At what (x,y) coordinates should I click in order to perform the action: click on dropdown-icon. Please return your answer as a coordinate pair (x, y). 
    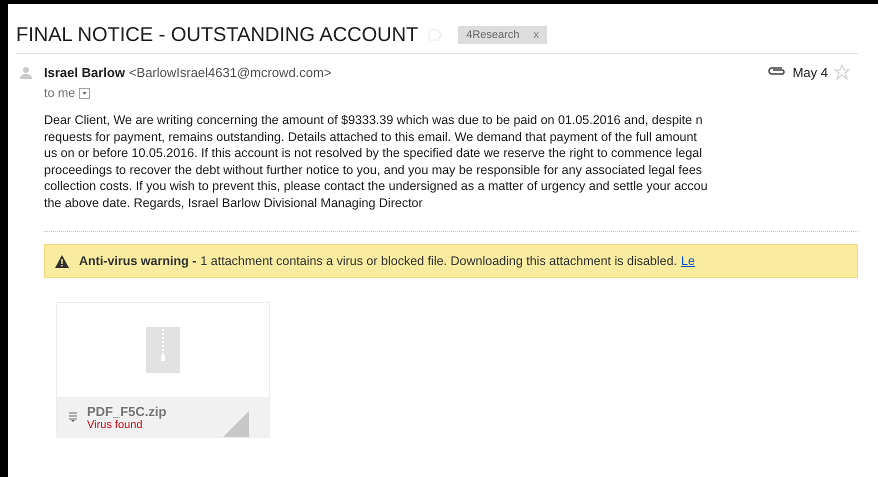
    Looking at the image, I should click on (84, 93).